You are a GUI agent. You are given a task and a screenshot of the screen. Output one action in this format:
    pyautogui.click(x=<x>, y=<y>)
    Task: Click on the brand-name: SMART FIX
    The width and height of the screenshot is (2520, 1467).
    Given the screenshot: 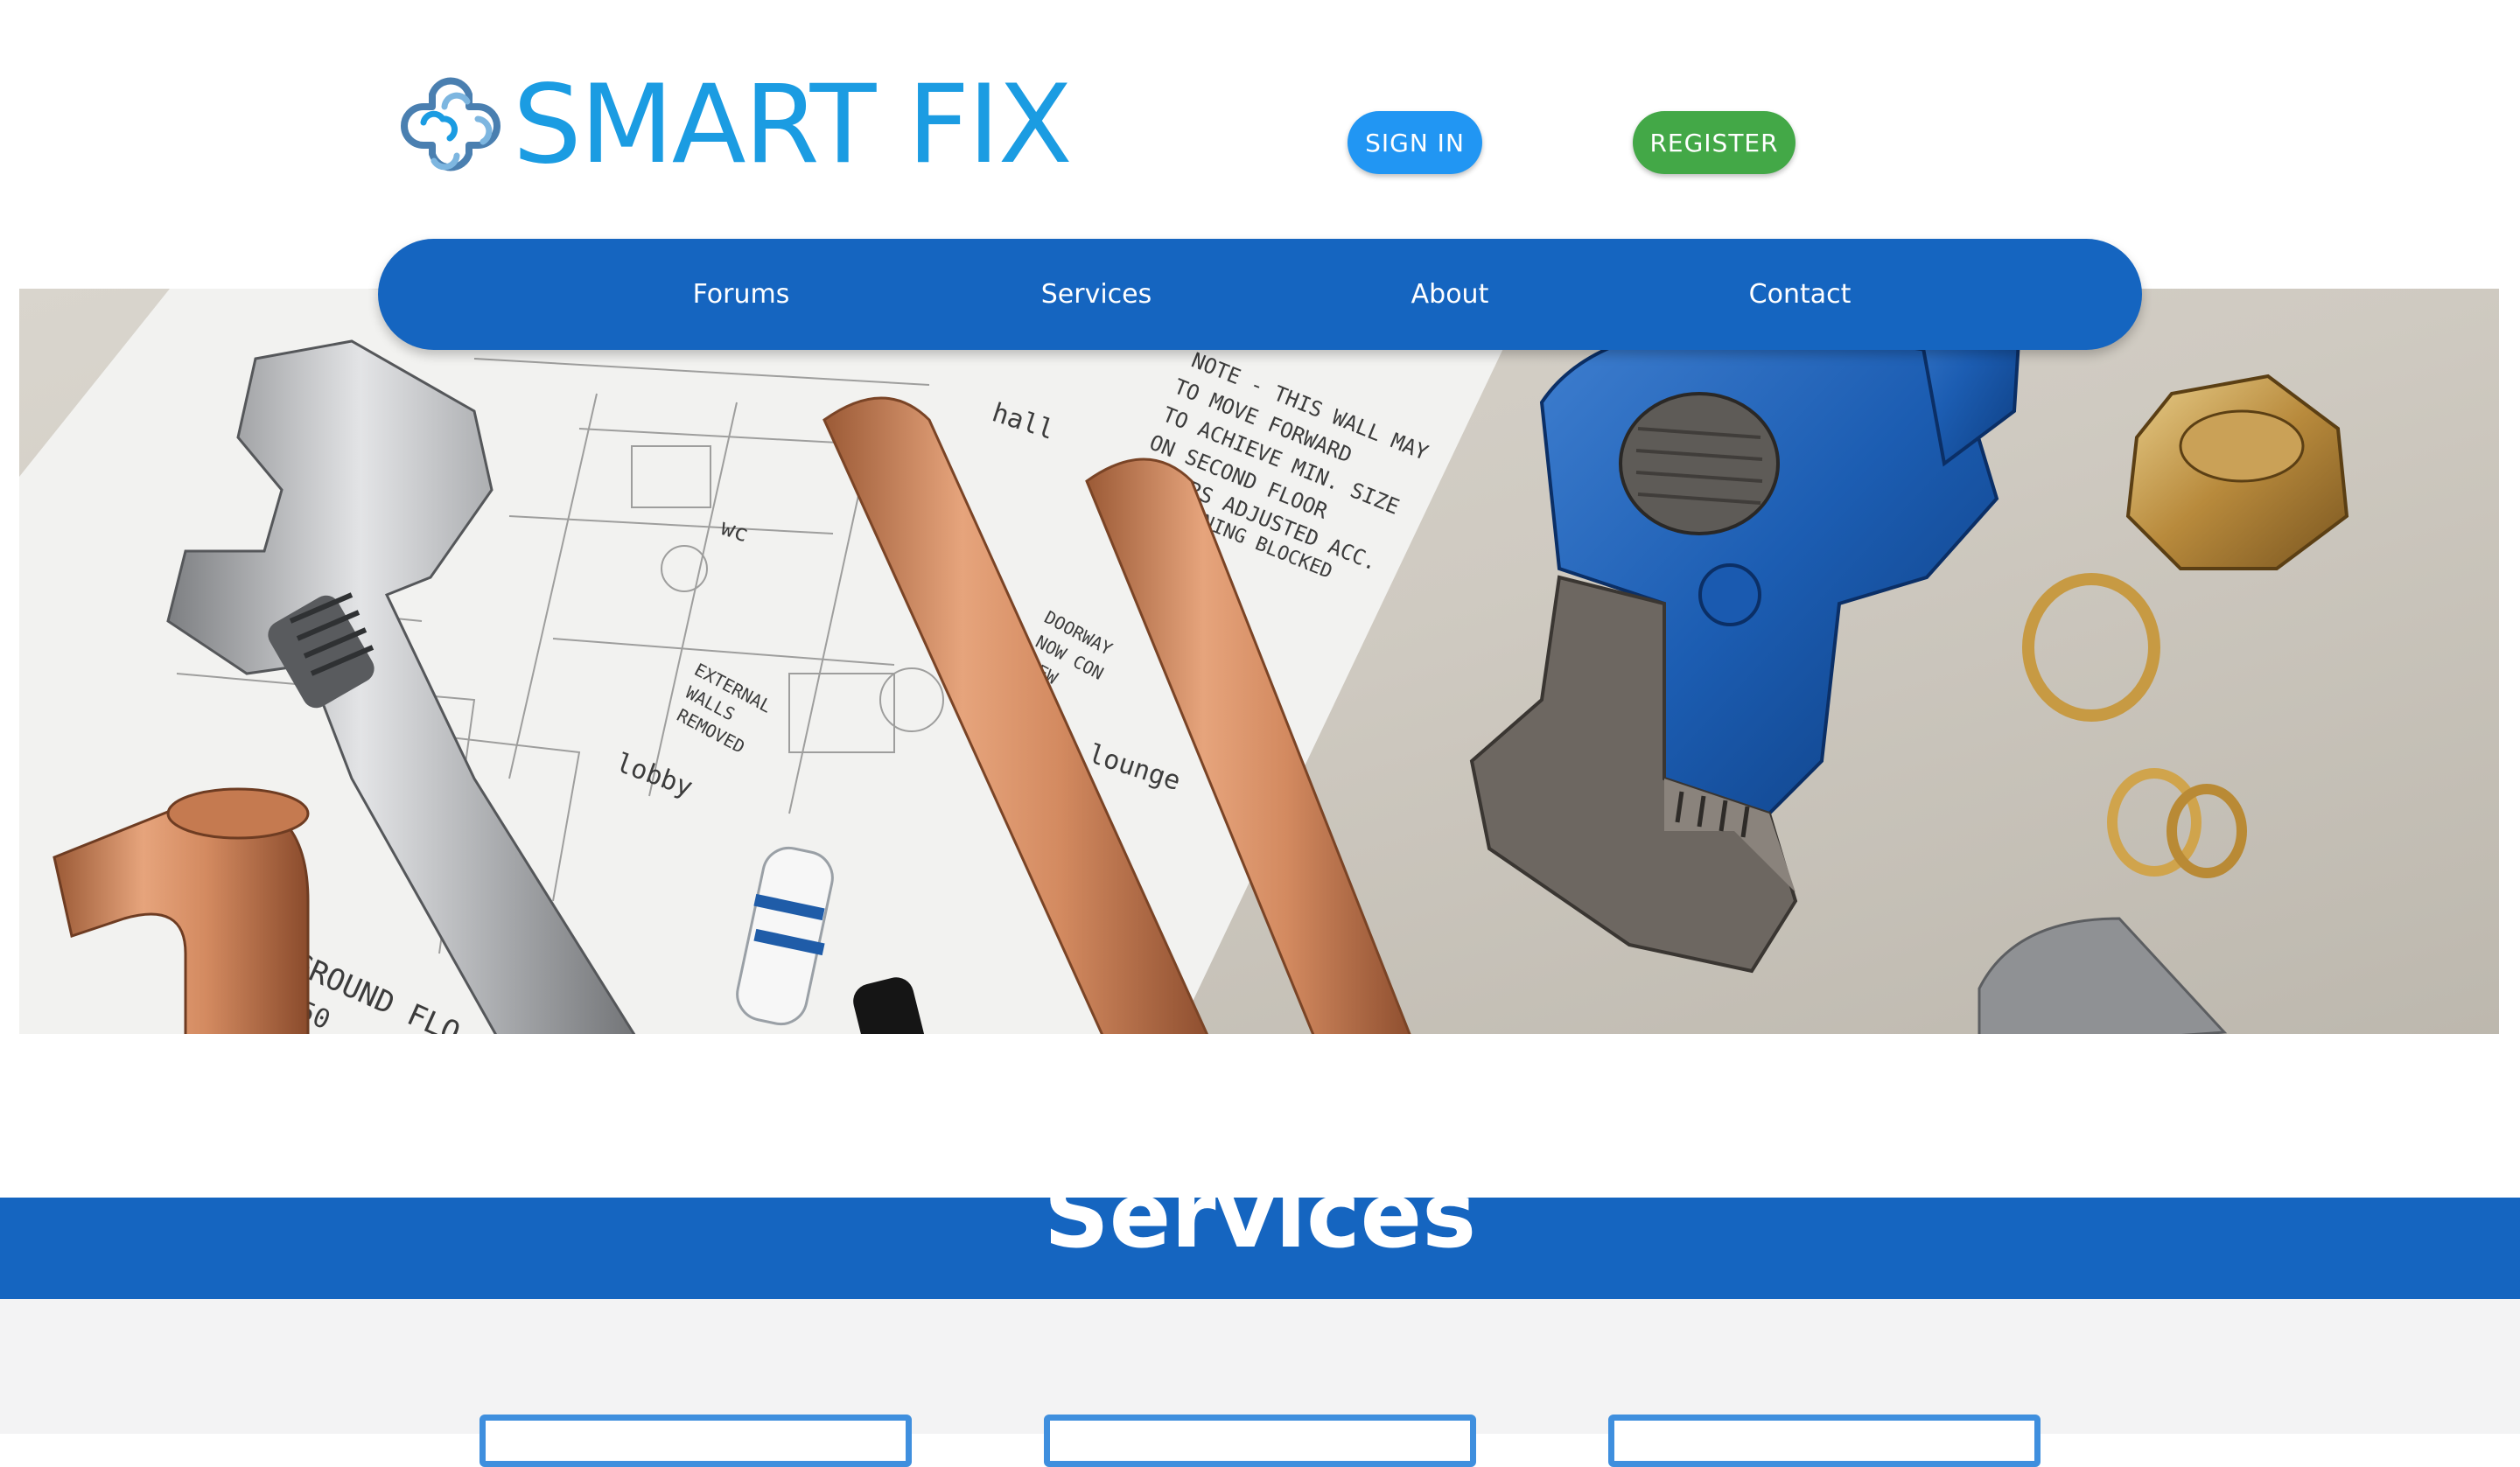 What is the action you would take?
    pyautogui.click(x=793, y=125)
    